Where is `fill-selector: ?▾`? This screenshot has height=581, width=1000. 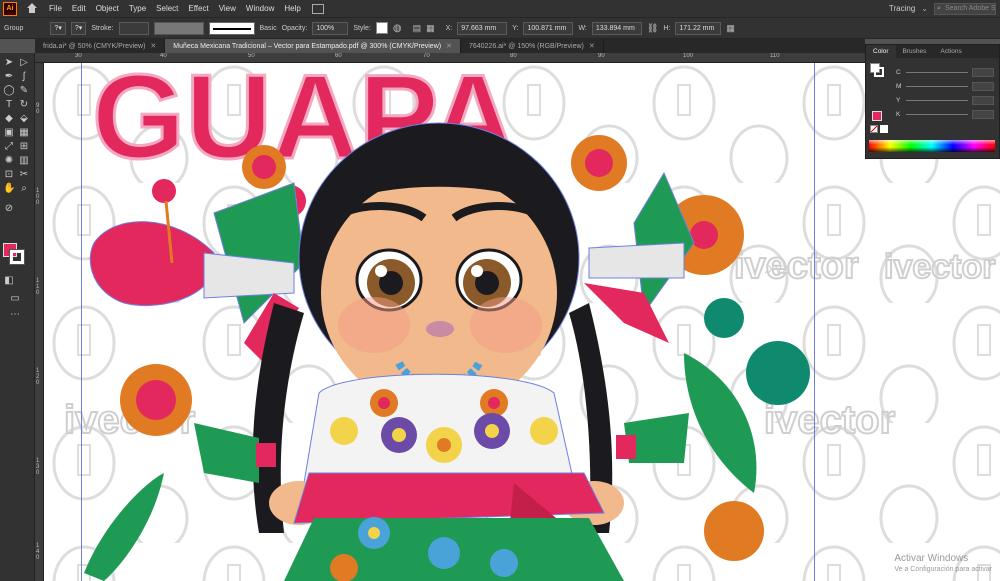 fill-selector: ?▾ is located at coordinates (58, 28).